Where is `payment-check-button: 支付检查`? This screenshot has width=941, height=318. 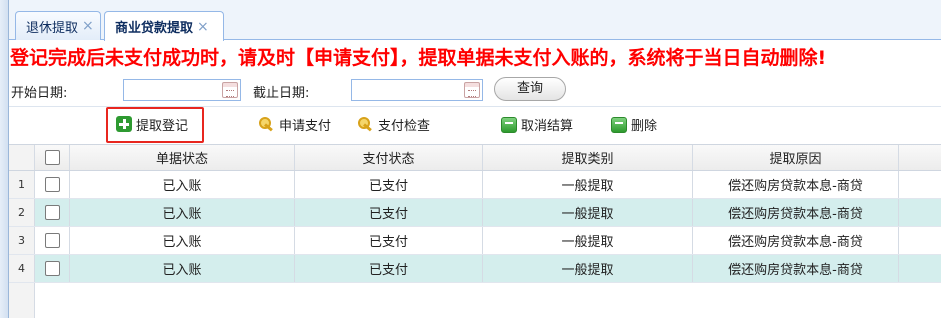
payment-check-button: 支付检查 is located at coordinates (394, 124).